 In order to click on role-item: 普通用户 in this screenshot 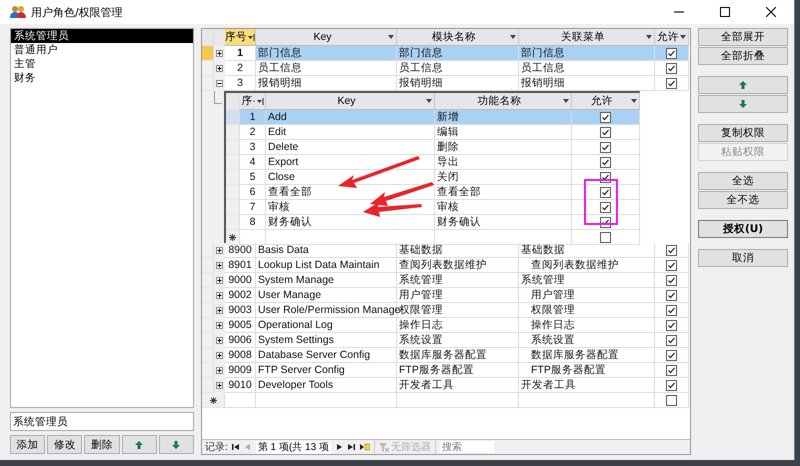, I will do `click(102, 50)`.